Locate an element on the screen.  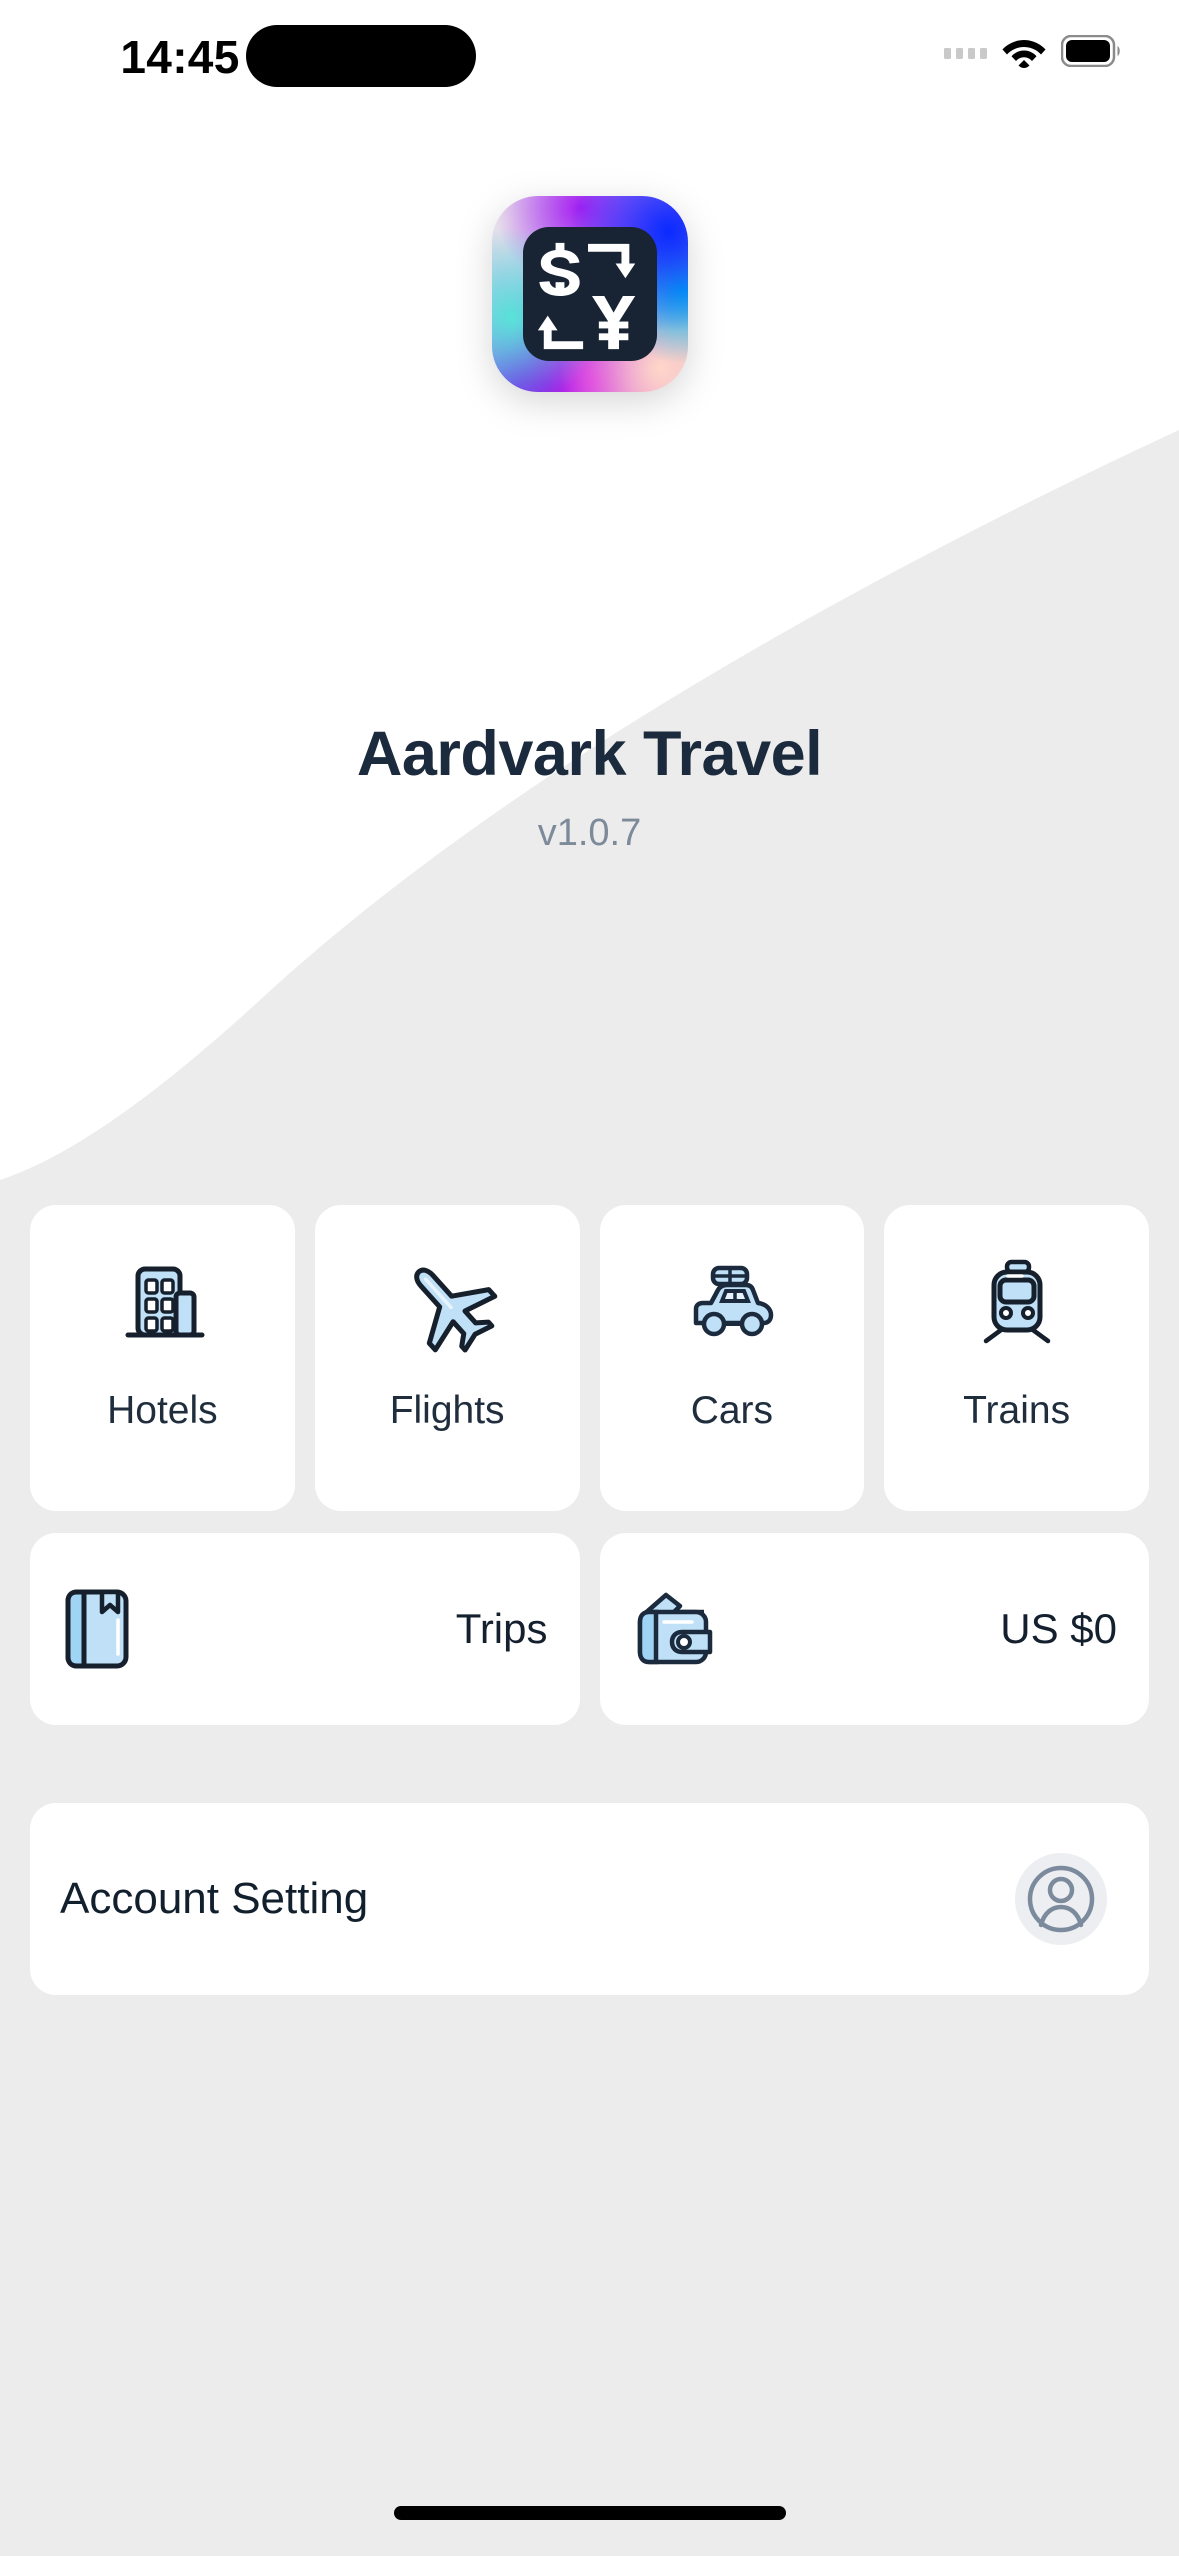
tile-hotels: Hotels is located at coordinates (162, 1358).